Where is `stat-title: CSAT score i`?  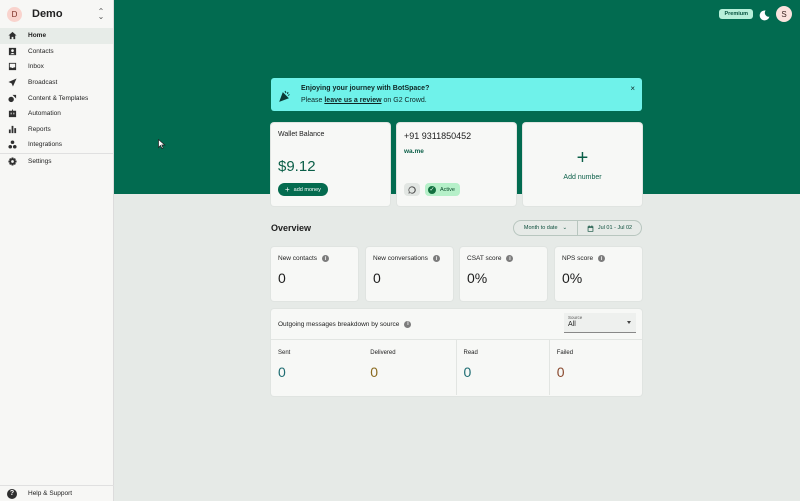 stat-title: CSAT score i is located at coordinates (503, 258).